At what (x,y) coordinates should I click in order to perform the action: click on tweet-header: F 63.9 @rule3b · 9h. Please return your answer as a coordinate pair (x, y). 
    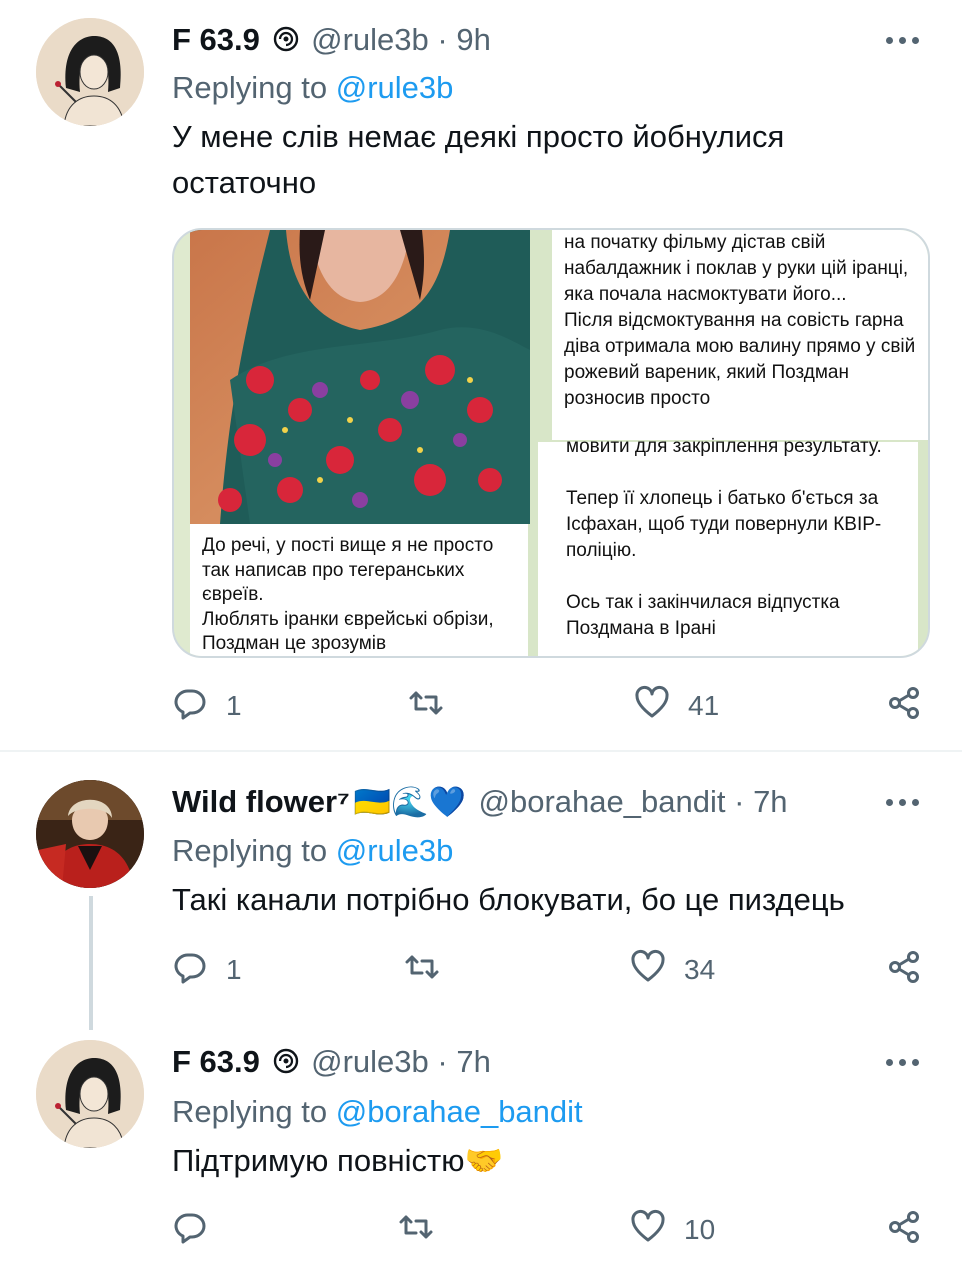
    Looking at the image, I should click on (331, 41).